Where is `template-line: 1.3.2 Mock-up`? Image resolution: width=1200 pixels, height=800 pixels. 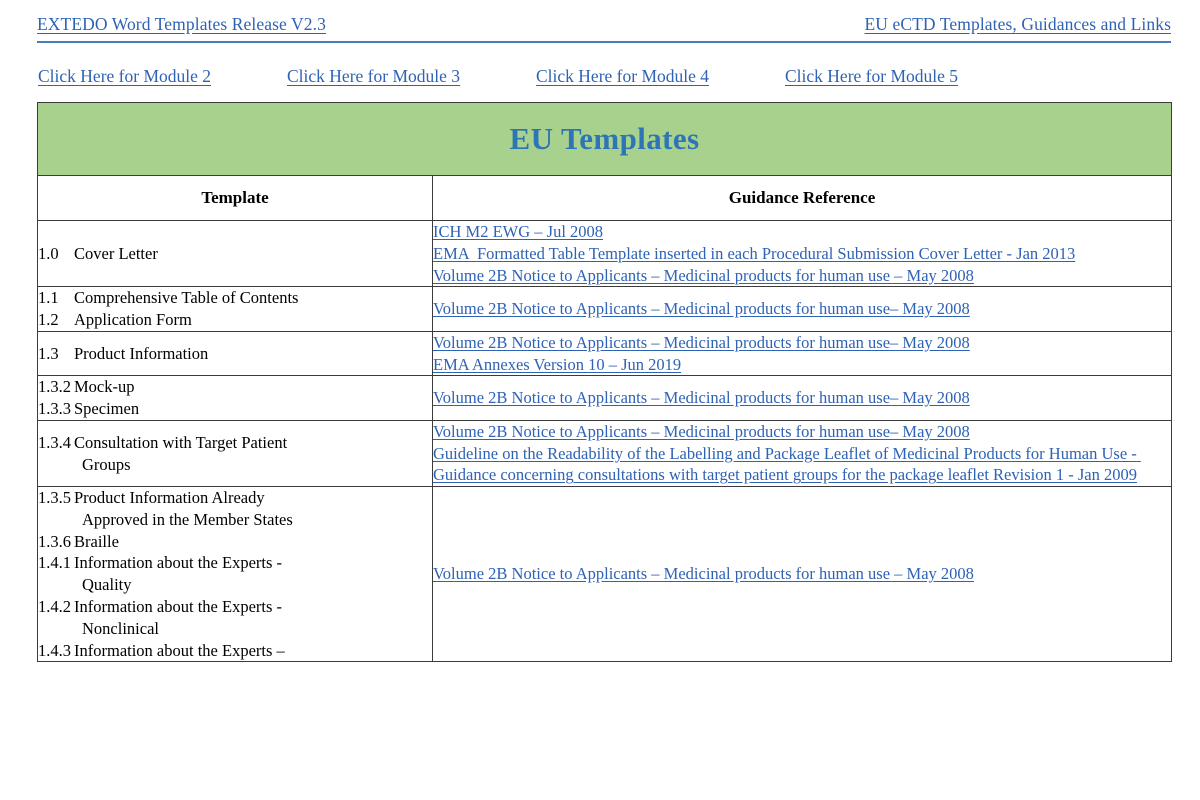 template-line: 1.3.2 Mock-up is located at coordinates (235, 387).